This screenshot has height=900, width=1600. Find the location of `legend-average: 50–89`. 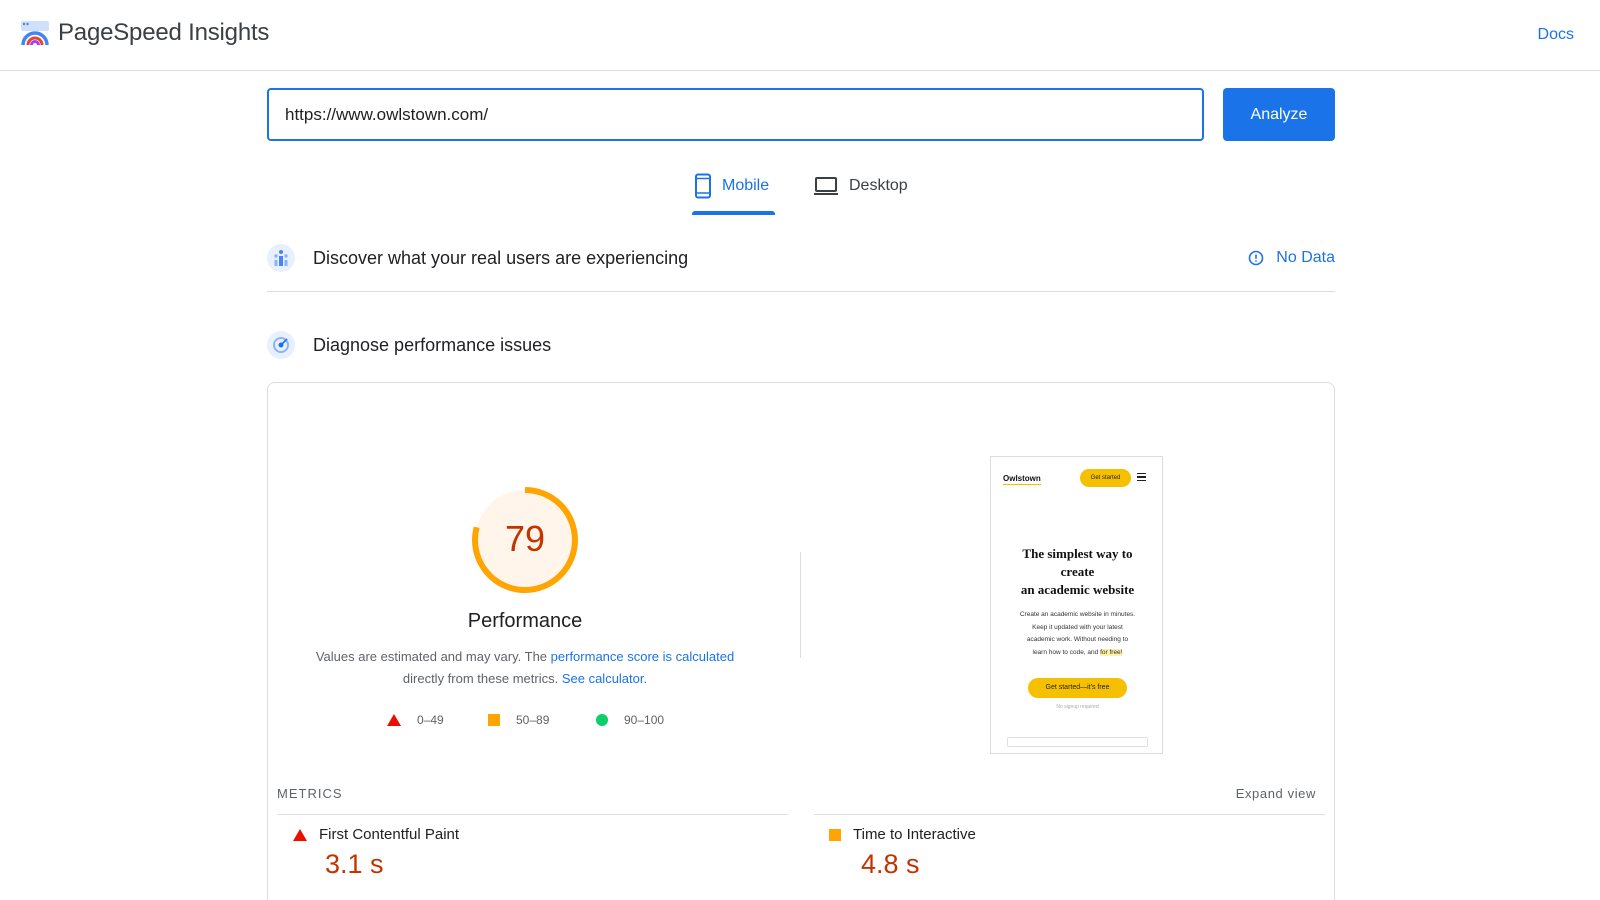

legend-average: 50–89 is located at coordinates (518, 720).